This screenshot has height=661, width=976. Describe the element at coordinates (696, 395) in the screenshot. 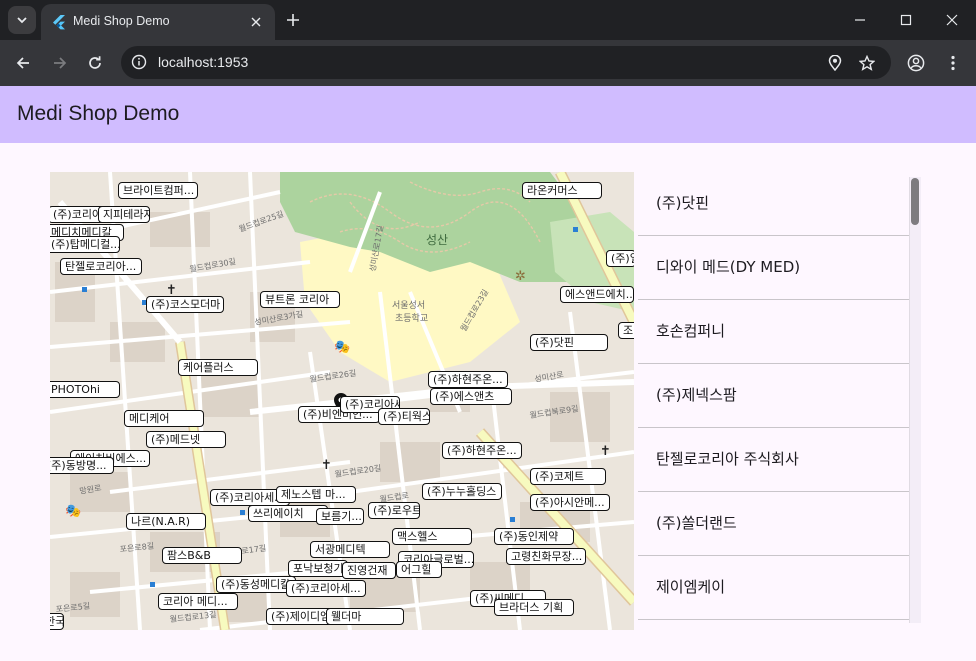

I see `list-item-label: (주)제넥스팜` at that location.